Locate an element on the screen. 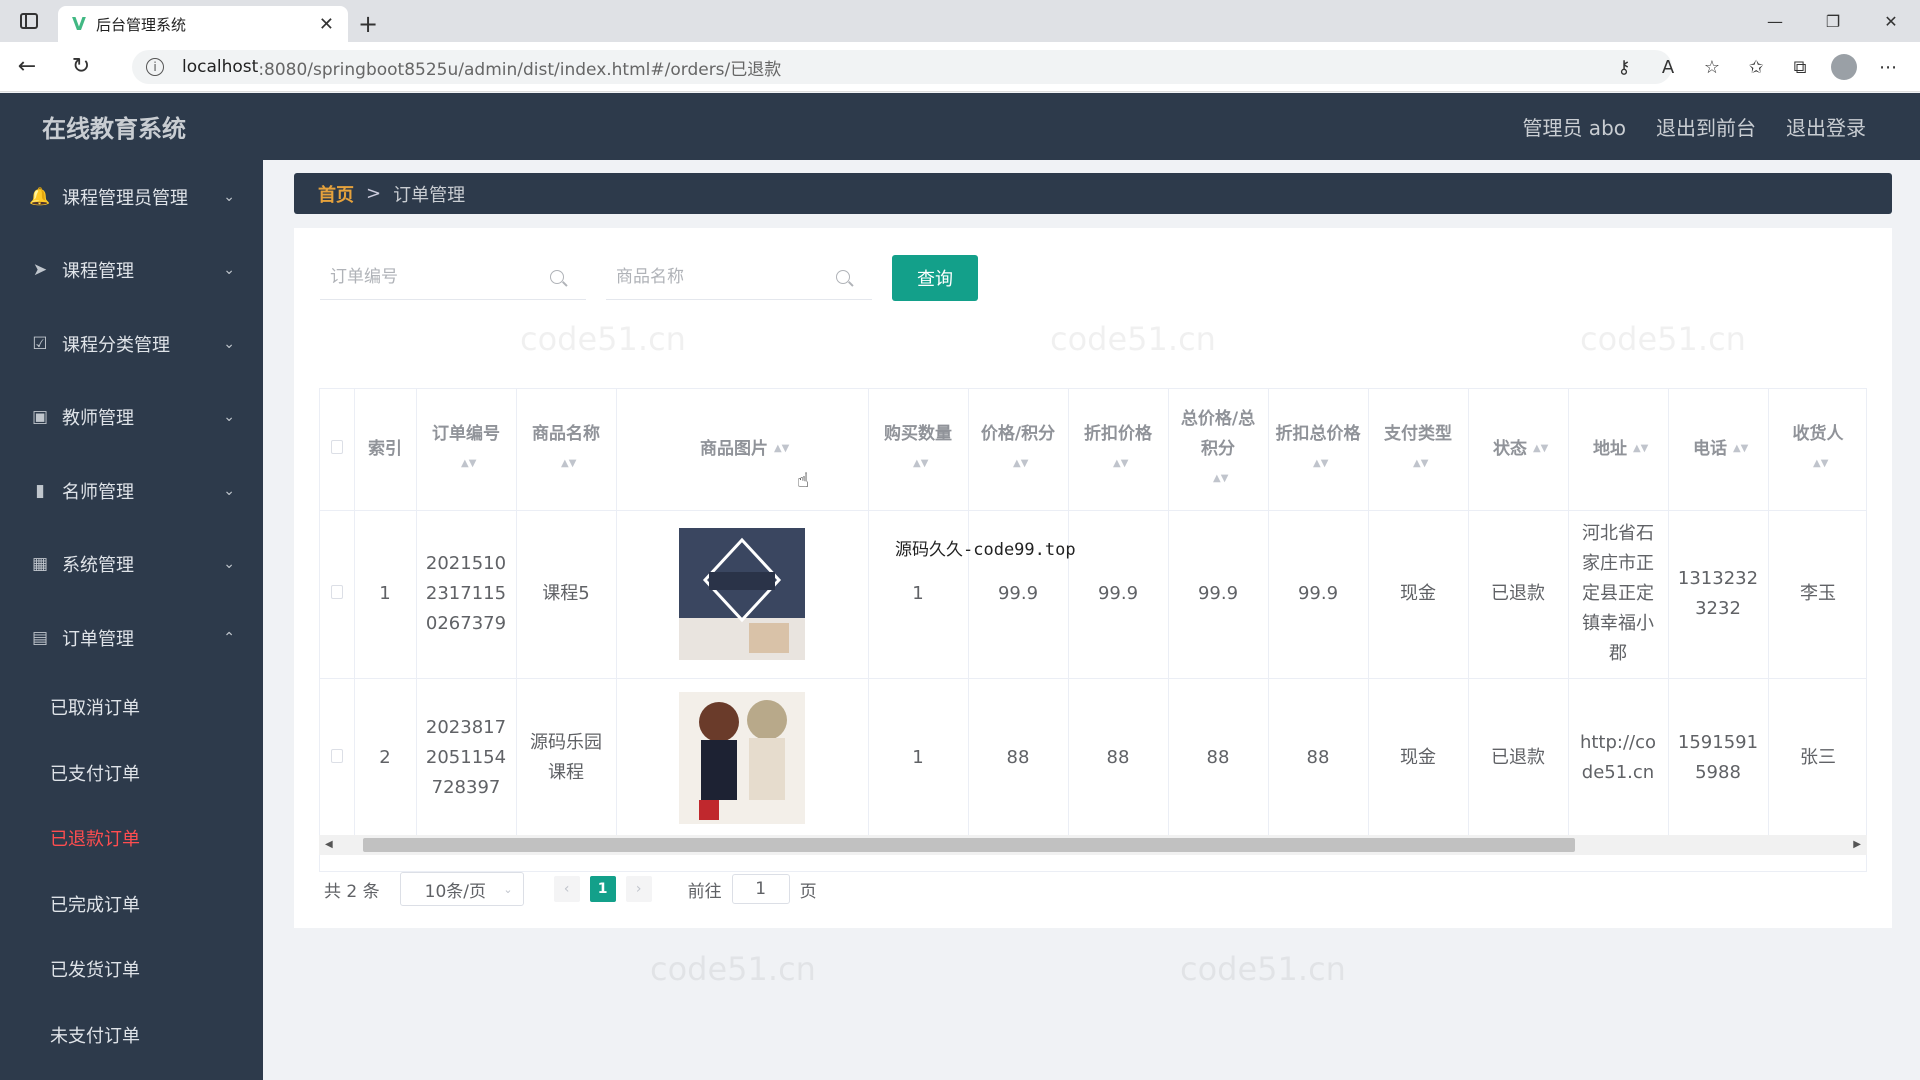 This screenshot has height=1080, width=1920. header-links: 管理员 abo 退出到前台 退出登录 is located at coordinates (1694, 126).